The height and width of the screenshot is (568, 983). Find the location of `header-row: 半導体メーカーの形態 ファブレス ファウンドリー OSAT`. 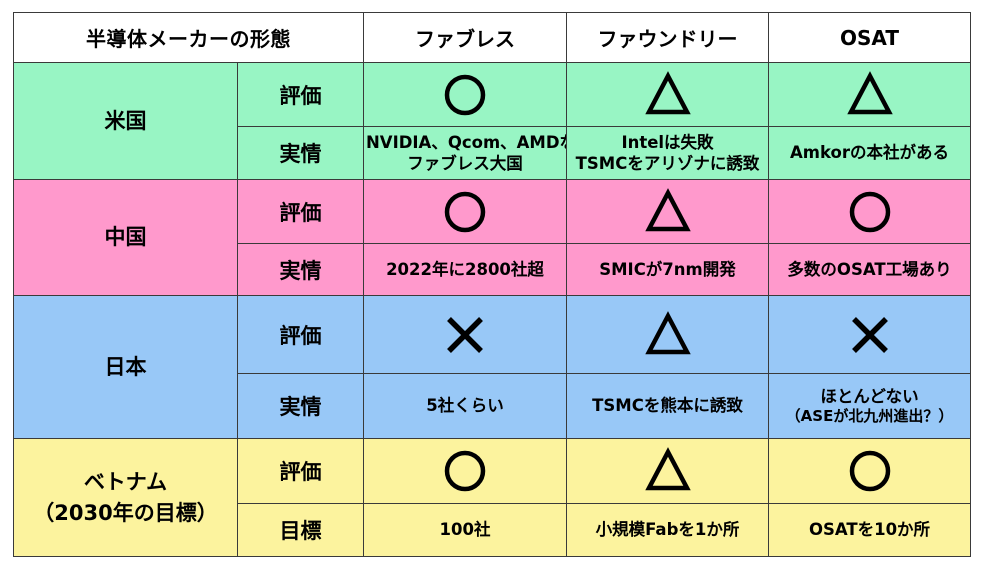

header-row: 半導体メーカーの形態 ファブレス ファウンドリー OSAT is located at coordinates (492, 37).